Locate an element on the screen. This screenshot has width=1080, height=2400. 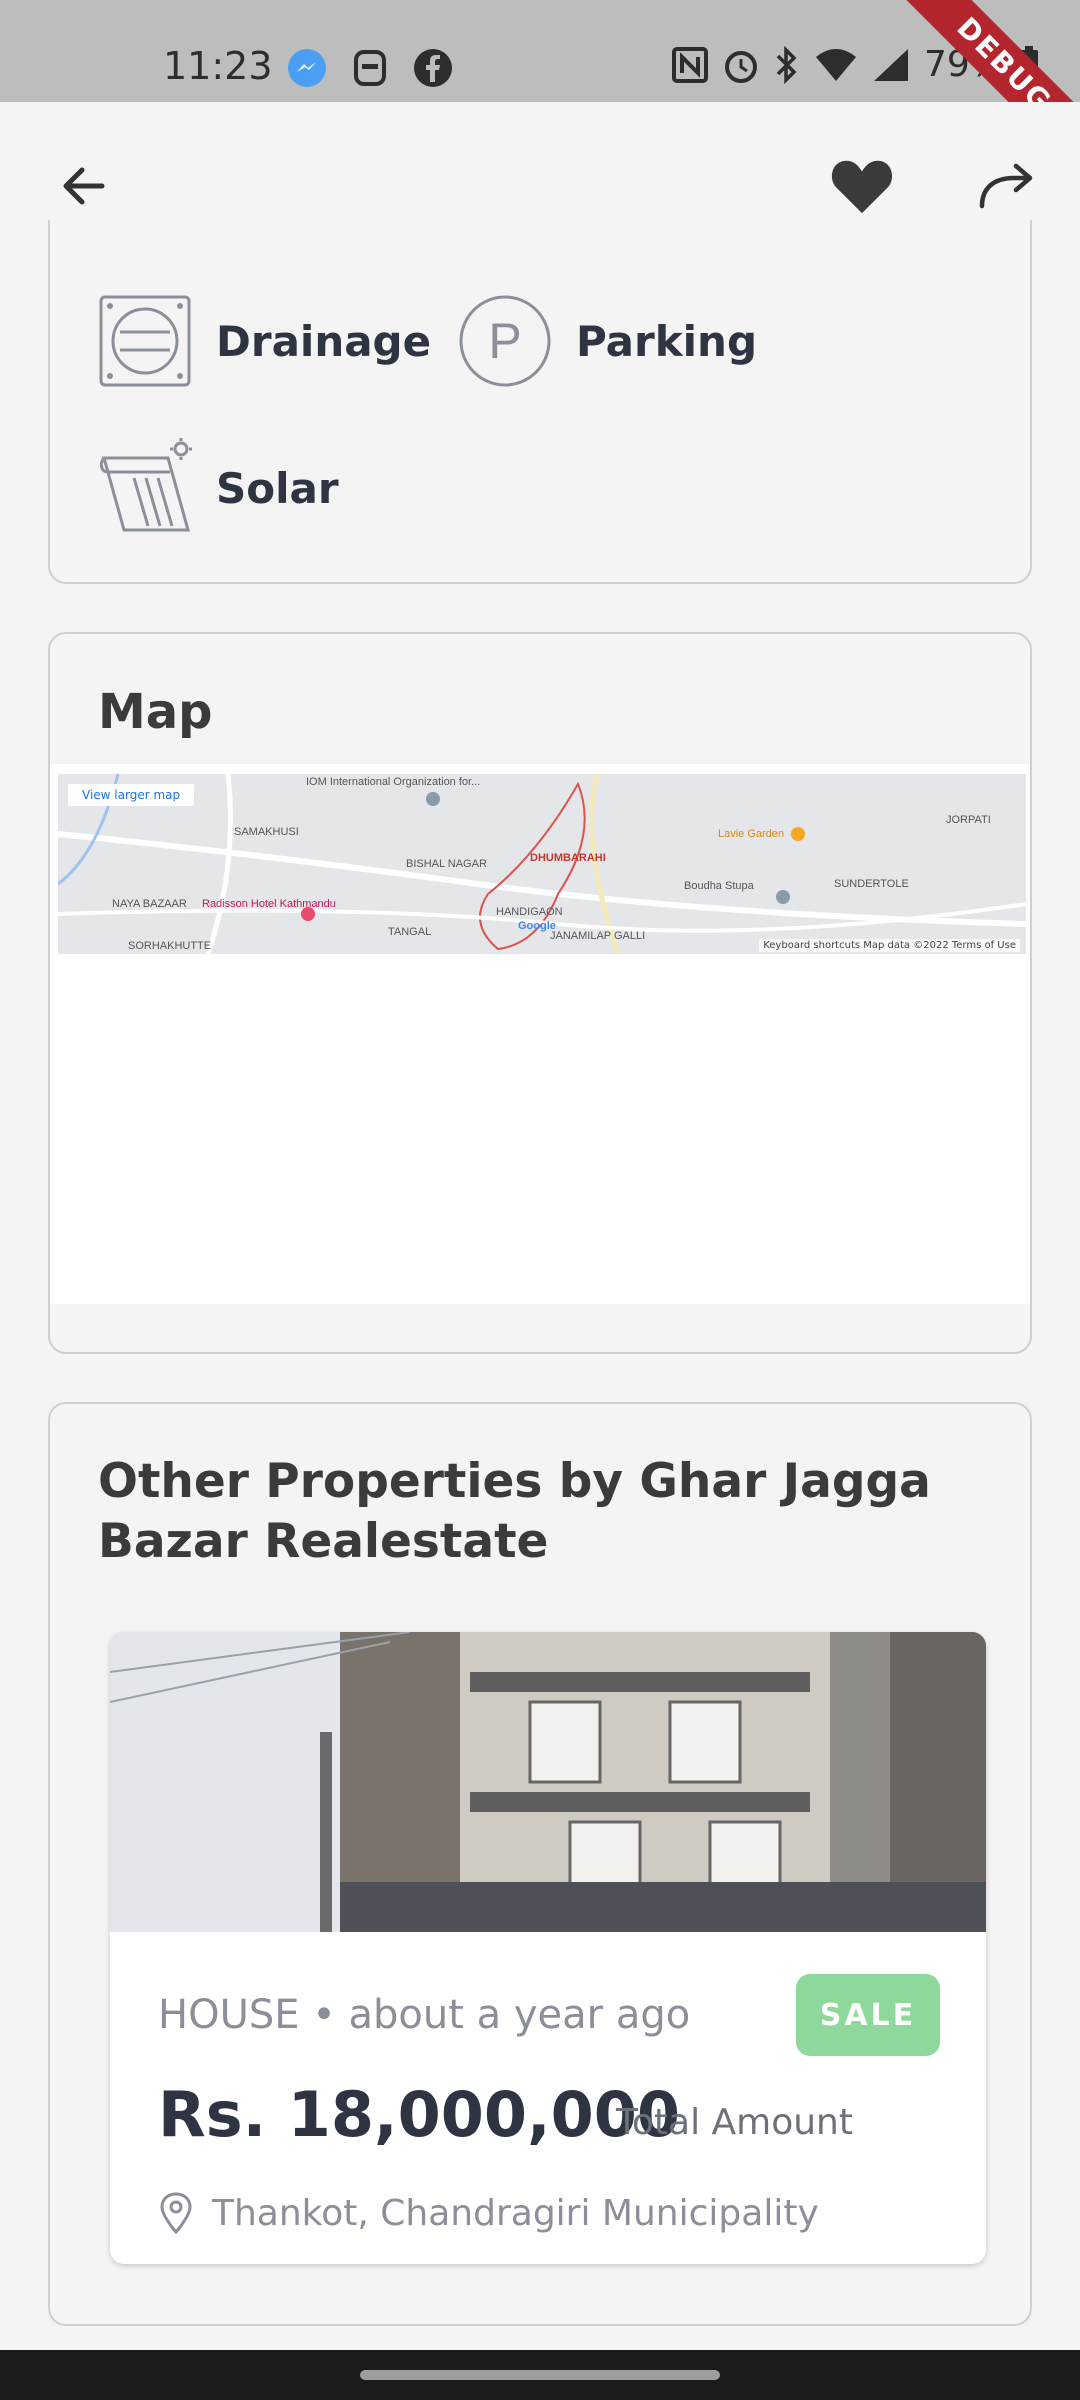
property-location: Thankot, Chandragiri Municipality is located at coordinates (488, 2213).